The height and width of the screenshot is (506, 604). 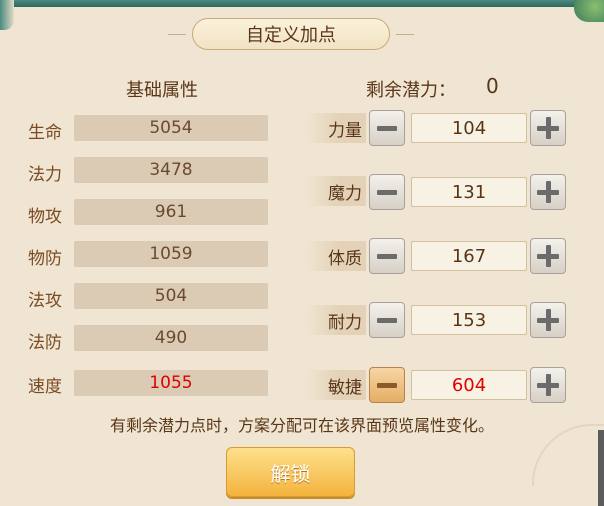 I want to click on constitution-plus-button, so click(x=548, y=256).